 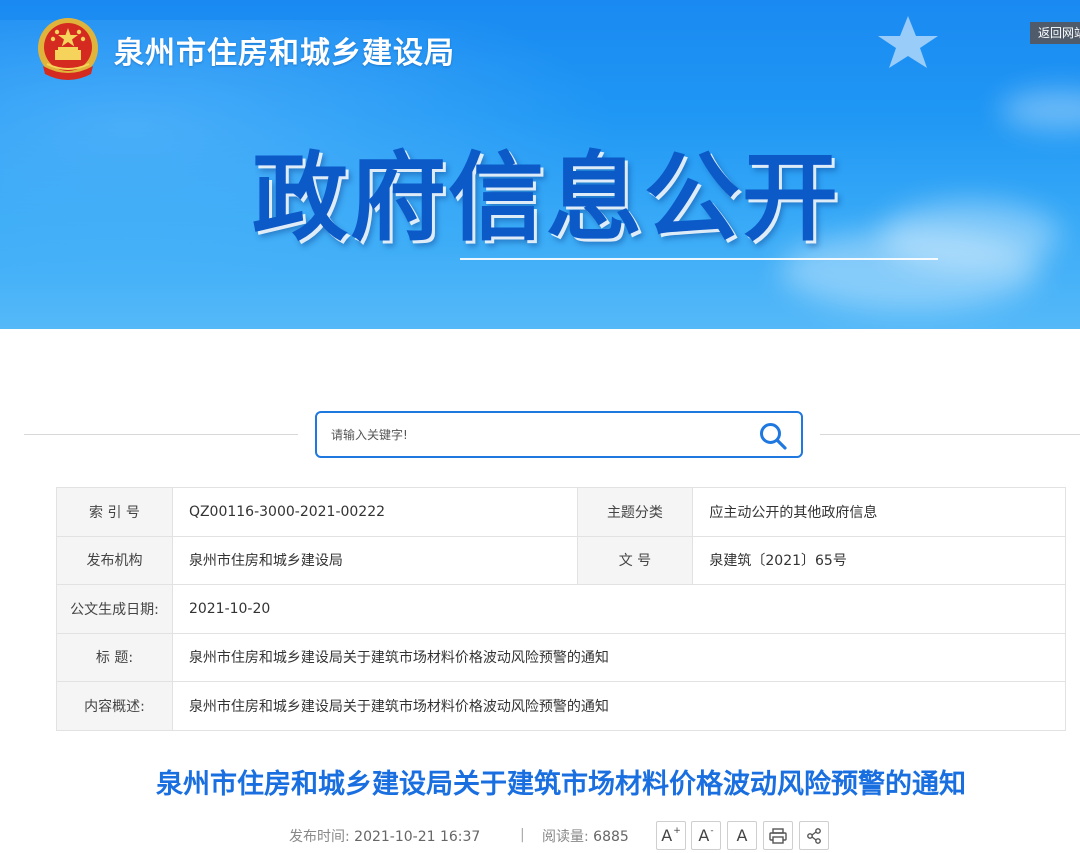 I want to click on topic-value: 应主动公开的其他政府信息, so click(x=879, y=512).